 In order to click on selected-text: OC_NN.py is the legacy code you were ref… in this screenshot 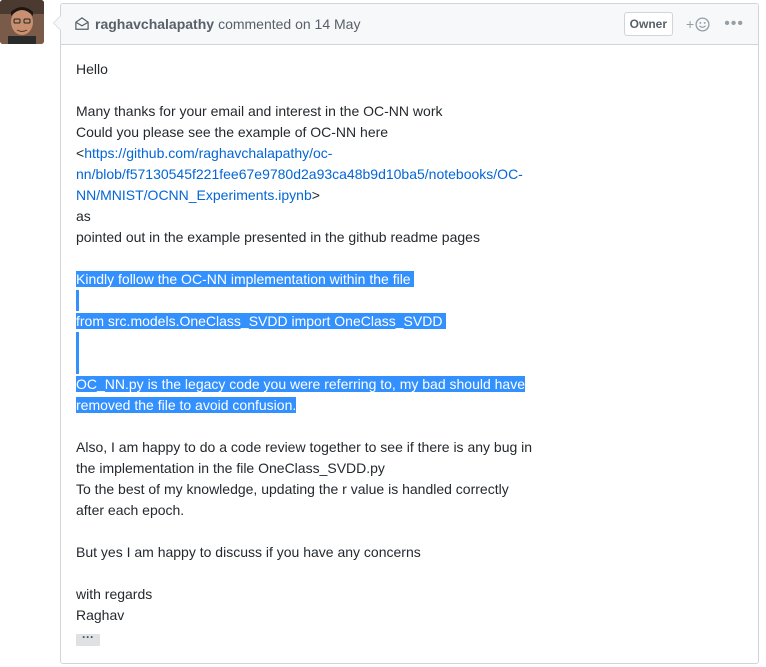, I will do `click(301, 384)`.